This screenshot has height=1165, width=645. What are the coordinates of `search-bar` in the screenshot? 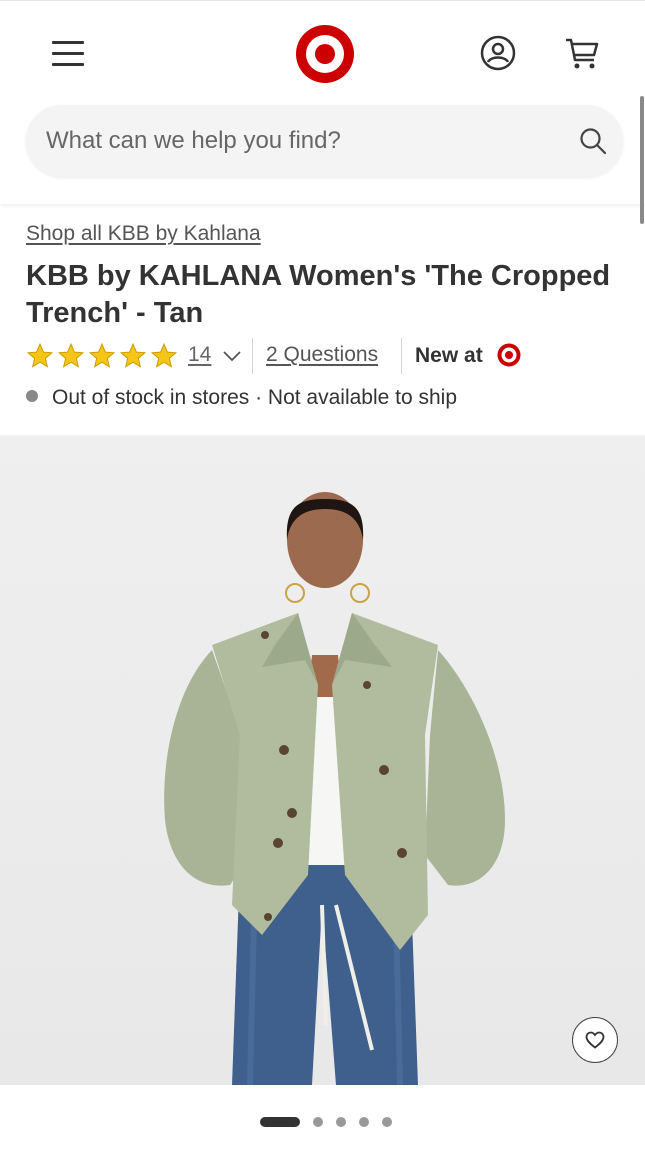 It's located at (324, 141).